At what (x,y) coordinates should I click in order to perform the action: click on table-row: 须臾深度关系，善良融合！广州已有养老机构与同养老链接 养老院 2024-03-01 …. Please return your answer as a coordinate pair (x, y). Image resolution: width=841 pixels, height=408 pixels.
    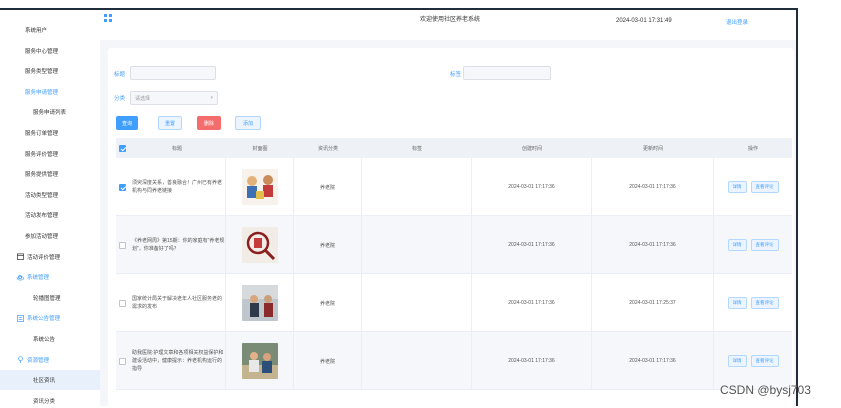
    Looking at the image, I should click on (454, 187).